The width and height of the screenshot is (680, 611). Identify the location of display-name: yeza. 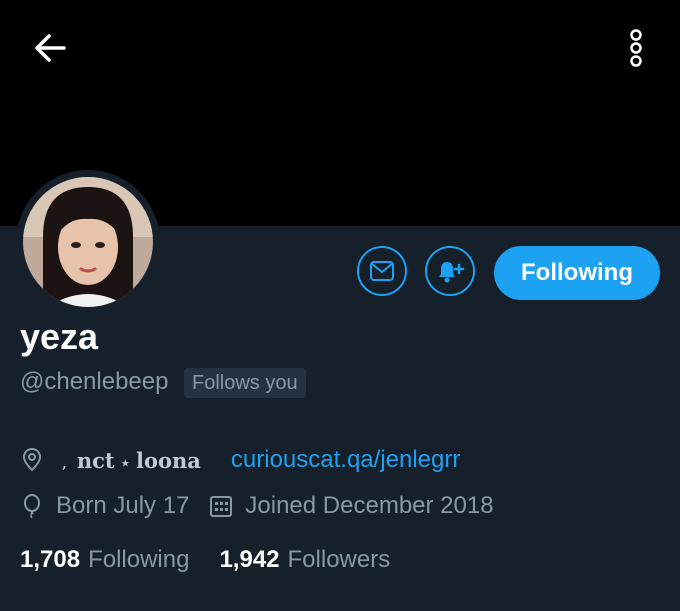
(59, 336).